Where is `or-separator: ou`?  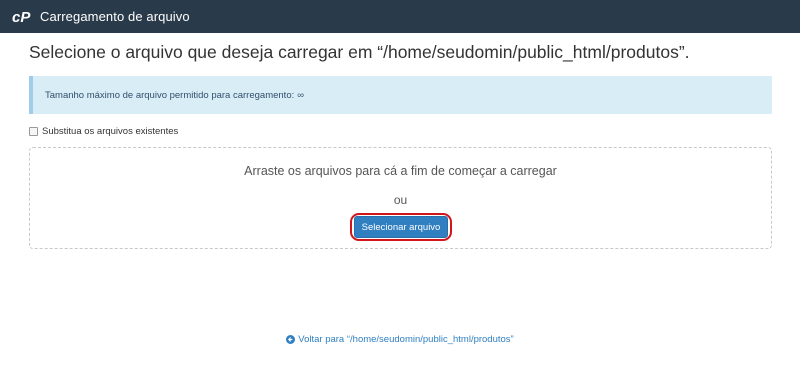
or-separator: ou is located at coordinates (400, 200).